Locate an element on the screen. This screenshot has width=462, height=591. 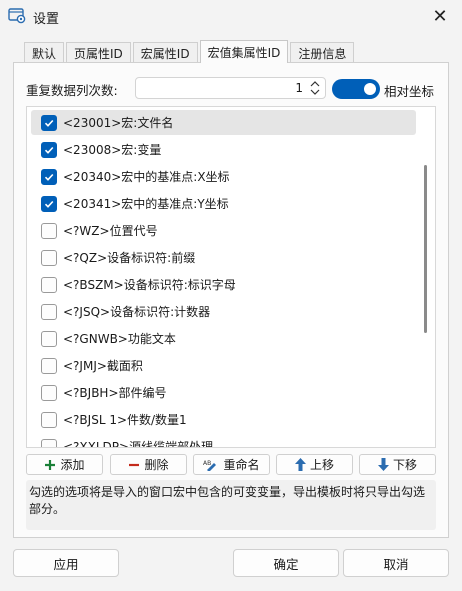
list-item-label: <?JSQ>设备标识符:计数器 is located at coordinates (137, 312).